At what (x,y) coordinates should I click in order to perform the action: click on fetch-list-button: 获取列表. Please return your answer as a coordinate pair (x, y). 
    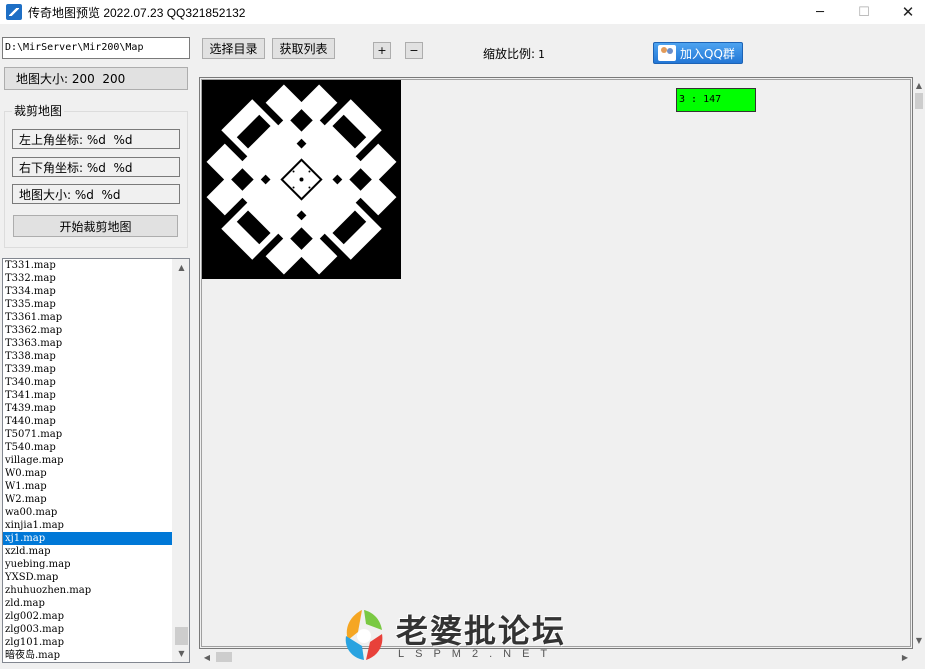
    Looking at the image, I should click on (303, 48).